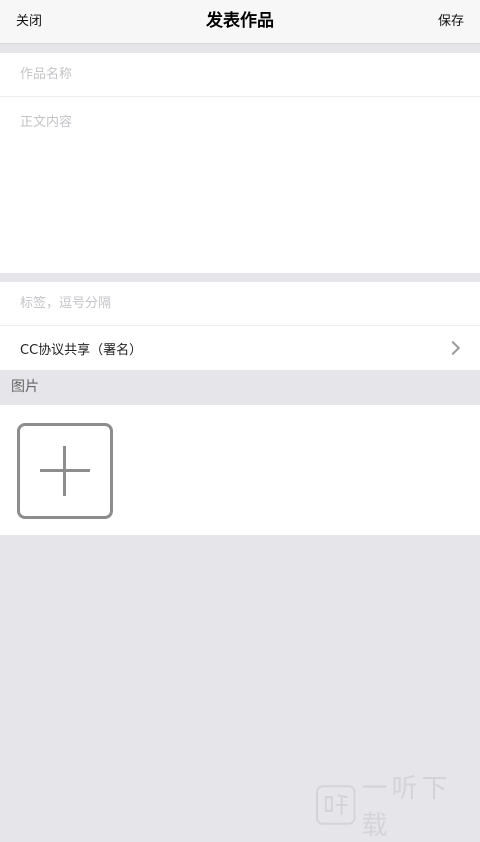 The height and width of the screenshot is (842, 480). I want to click on navigation-bar: 关闭 发表作品 保存, so click(240, 22).